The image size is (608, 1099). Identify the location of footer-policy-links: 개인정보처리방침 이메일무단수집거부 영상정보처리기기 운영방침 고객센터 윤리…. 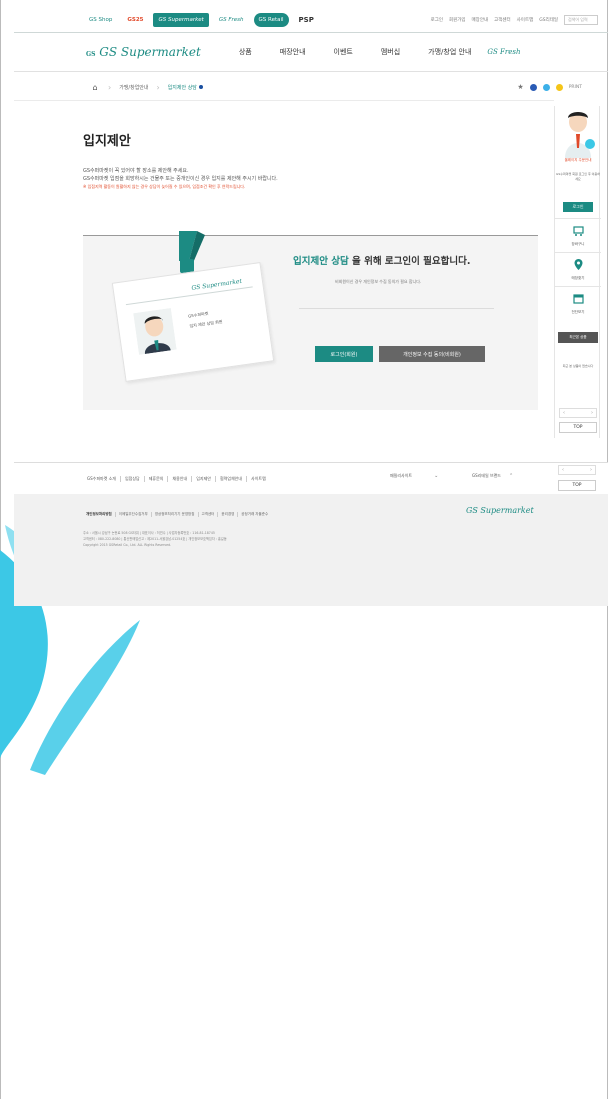
(177, 514).